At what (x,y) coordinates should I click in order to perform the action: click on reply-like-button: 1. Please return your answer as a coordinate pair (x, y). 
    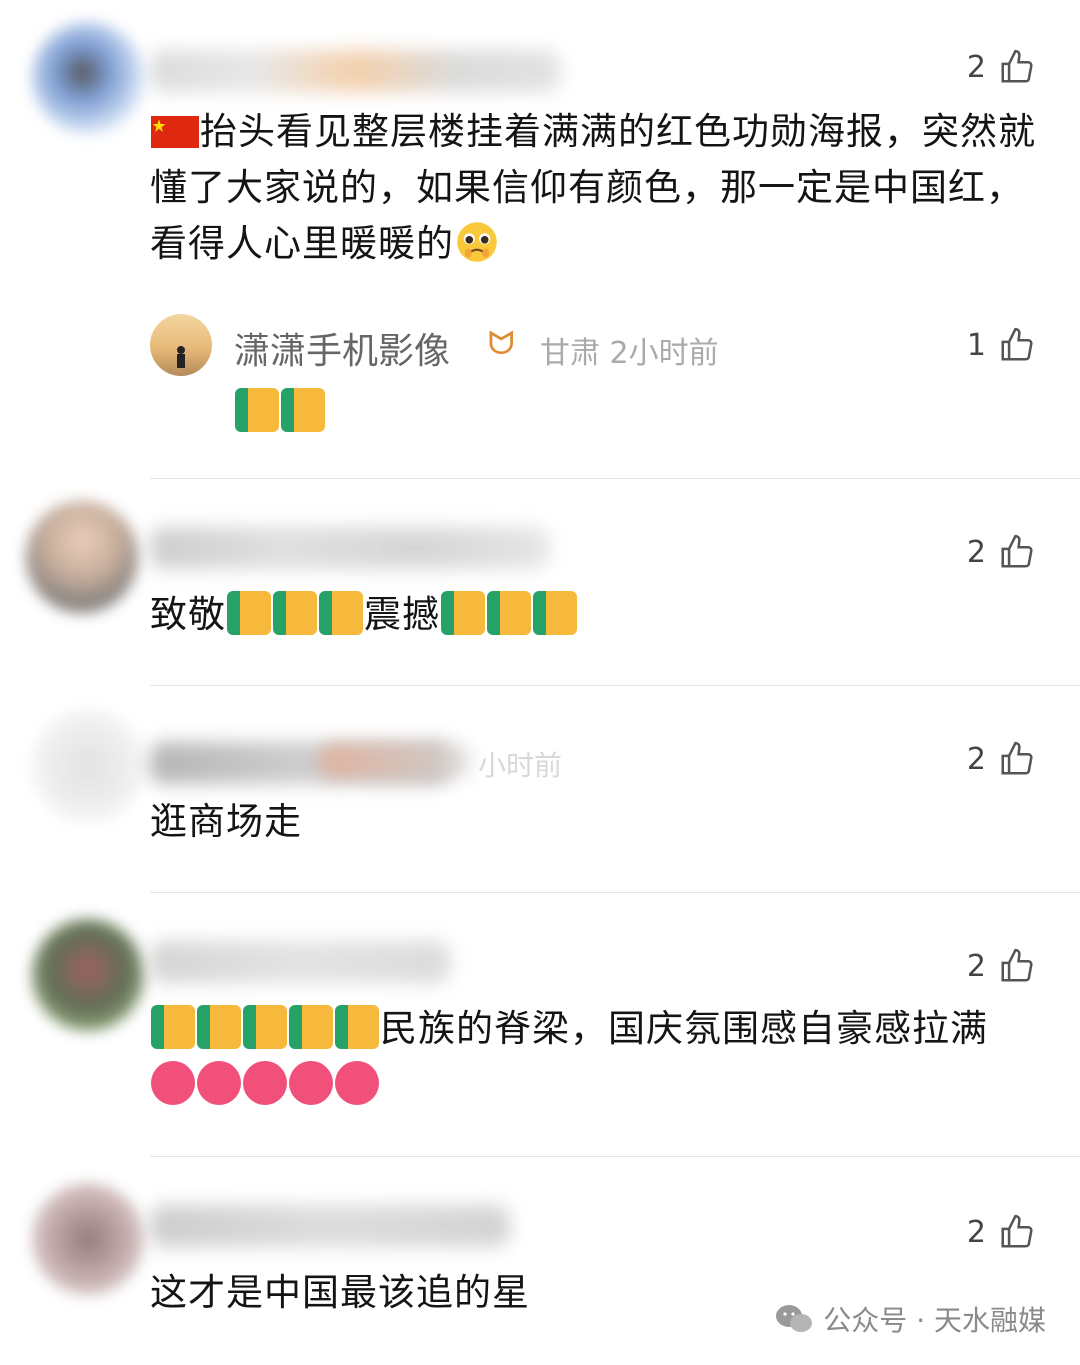
    Looking at the image, I should click on (1001, 345).